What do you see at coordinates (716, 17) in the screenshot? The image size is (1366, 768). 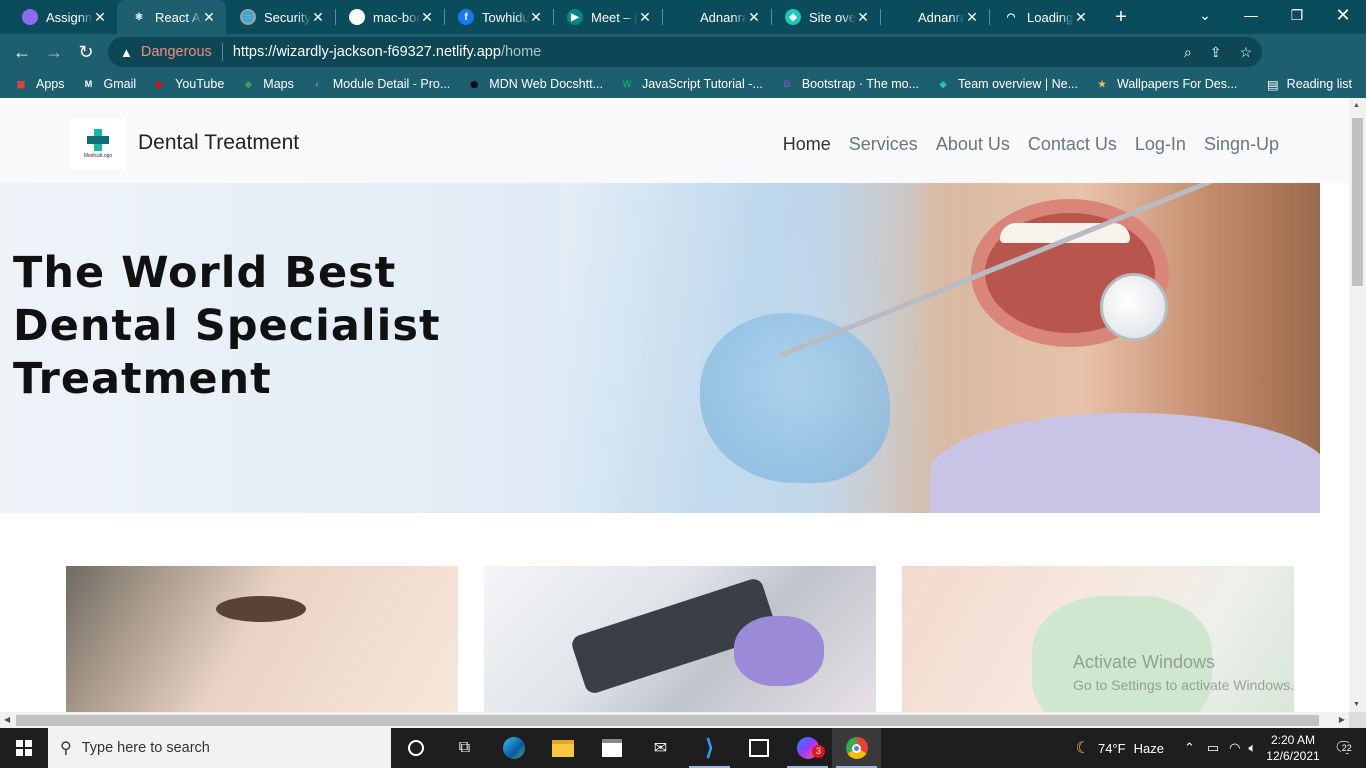 I see `tab-6: Adnanra ✕` at bounding box center [716, 17].